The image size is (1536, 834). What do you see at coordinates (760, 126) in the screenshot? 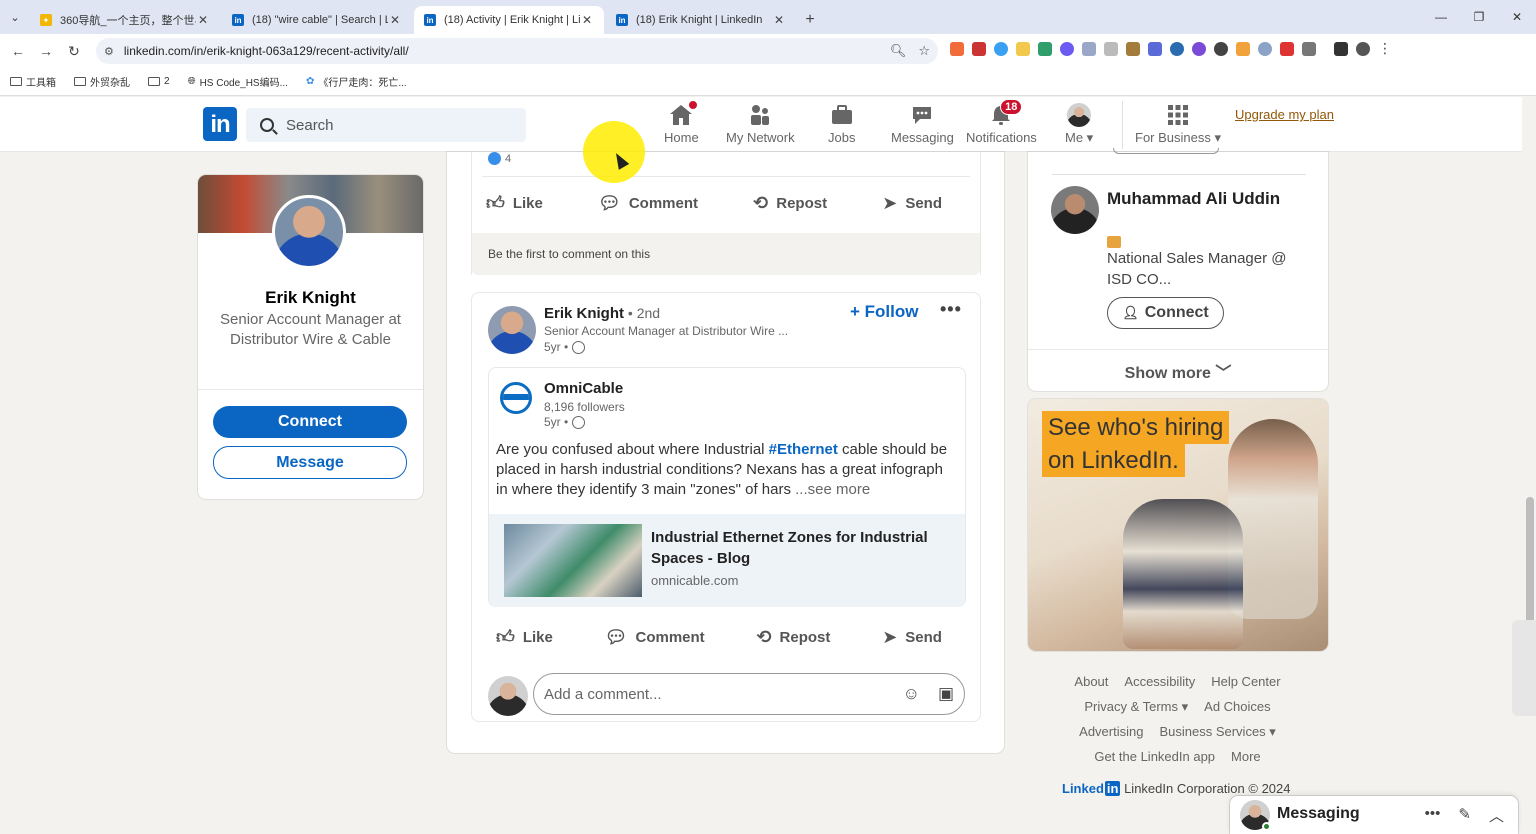
I see `nav-my-network: My Network` at bounding box center [760, 126].